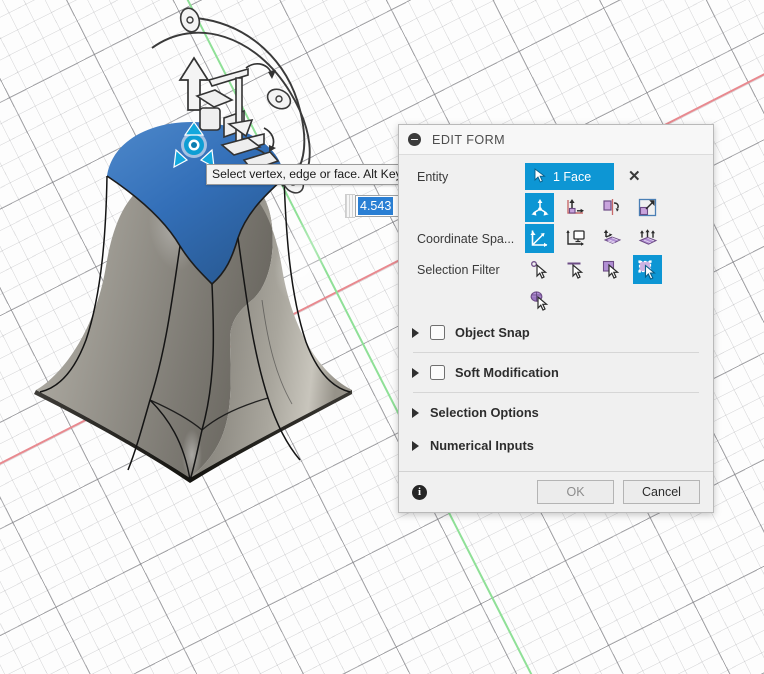 The width and height of the screenshot is (764, 674). I want to click on coordinate-space-world-icon, so click(539, 238).